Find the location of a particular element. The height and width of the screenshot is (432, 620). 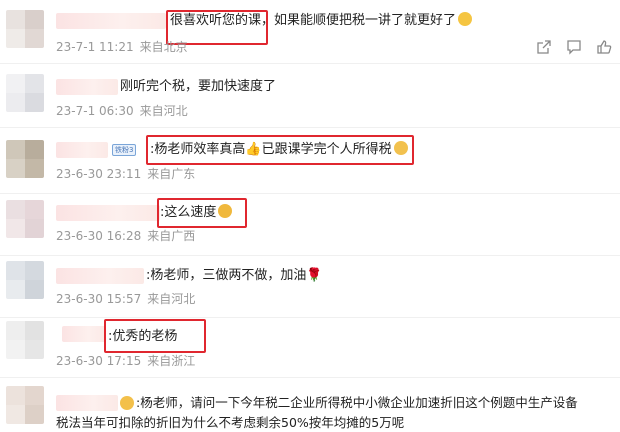

like-icon is located at coordinates (604, 47).